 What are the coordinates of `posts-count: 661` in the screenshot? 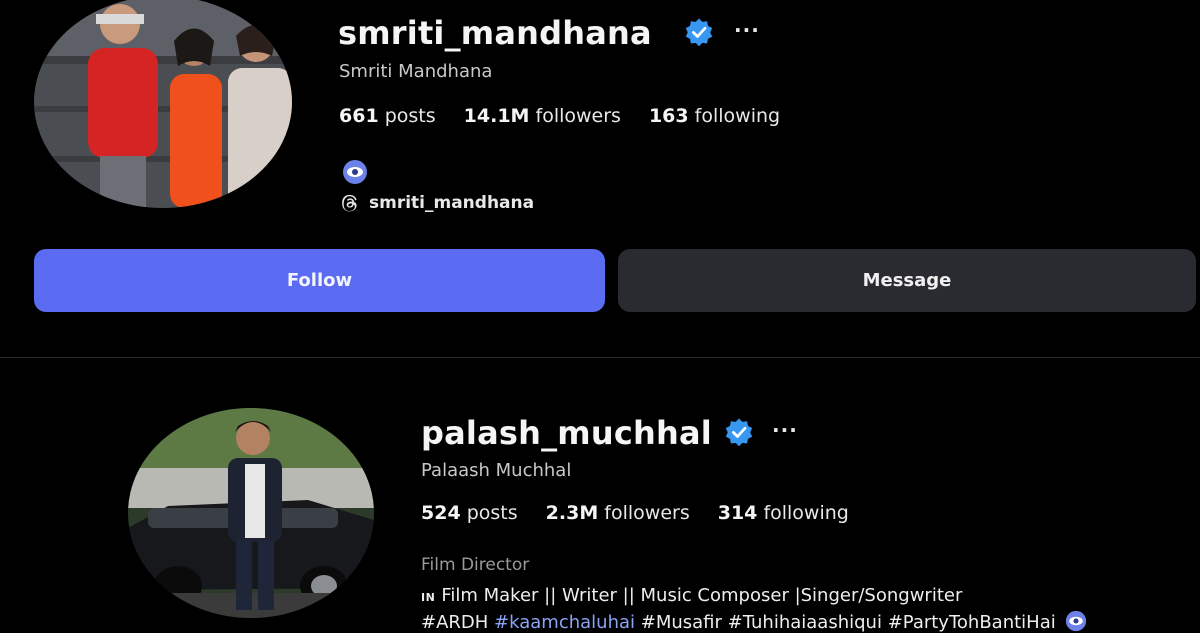 It's located at (359, 116).